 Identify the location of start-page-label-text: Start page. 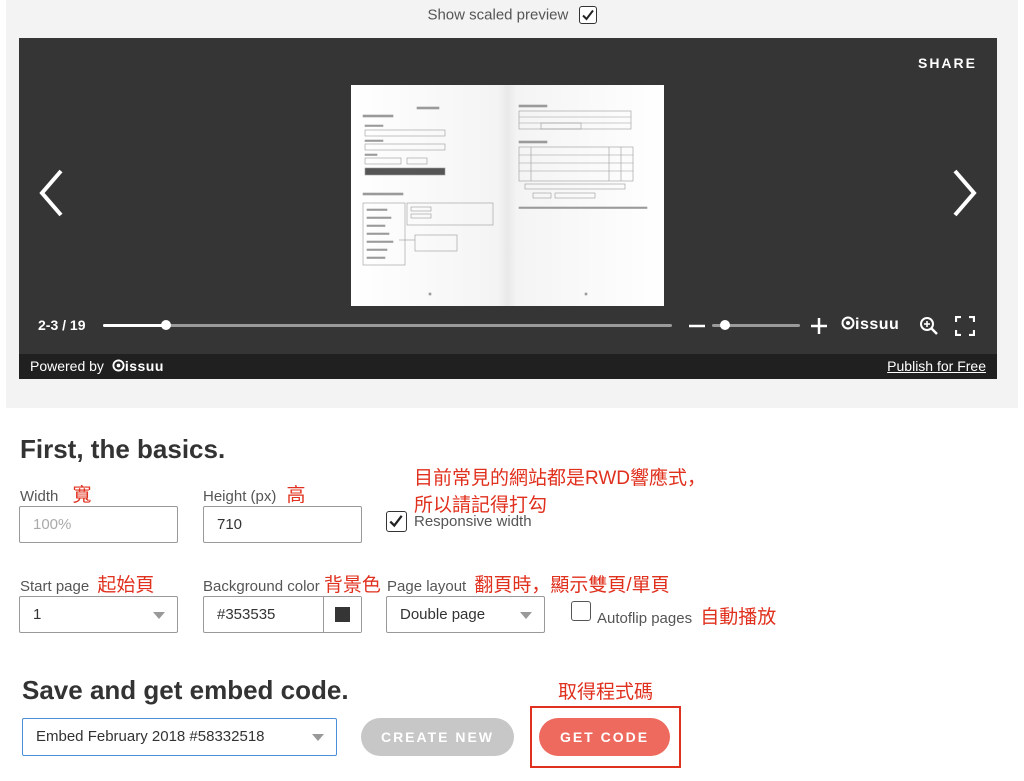
(55, 586).